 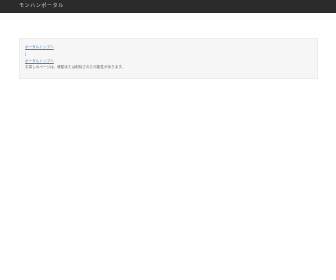 I want to click on site-title: モンハンポータル, so click(x=41, y=6).